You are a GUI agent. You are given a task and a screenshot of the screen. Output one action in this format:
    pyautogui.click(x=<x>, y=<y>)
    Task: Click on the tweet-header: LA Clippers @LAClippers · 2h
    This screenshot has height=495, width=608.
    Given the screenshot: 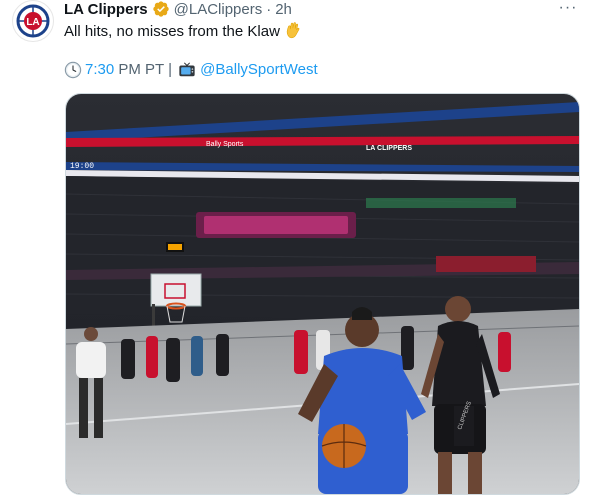 What is the action you would take?
    pyautogui.click(x=178, y=9)
    